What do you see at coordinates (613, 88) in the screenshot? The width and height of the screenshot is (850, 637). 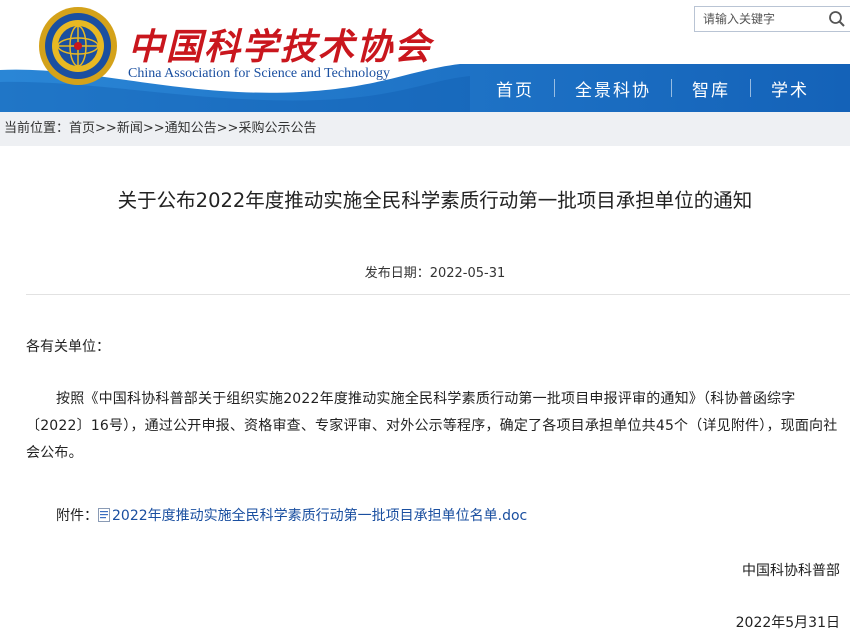 I see `nav-item-panorama: 全景科协` at bounding box center [613, 88].